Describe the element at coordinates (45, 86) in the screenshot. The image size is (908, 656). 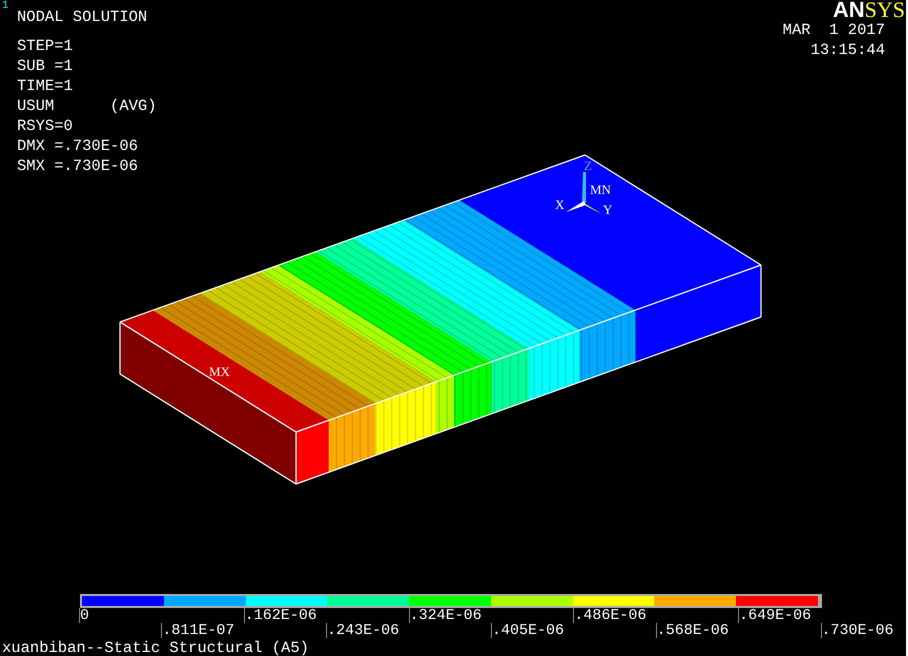
I see `solution-info-line: TIME=1` at that location.